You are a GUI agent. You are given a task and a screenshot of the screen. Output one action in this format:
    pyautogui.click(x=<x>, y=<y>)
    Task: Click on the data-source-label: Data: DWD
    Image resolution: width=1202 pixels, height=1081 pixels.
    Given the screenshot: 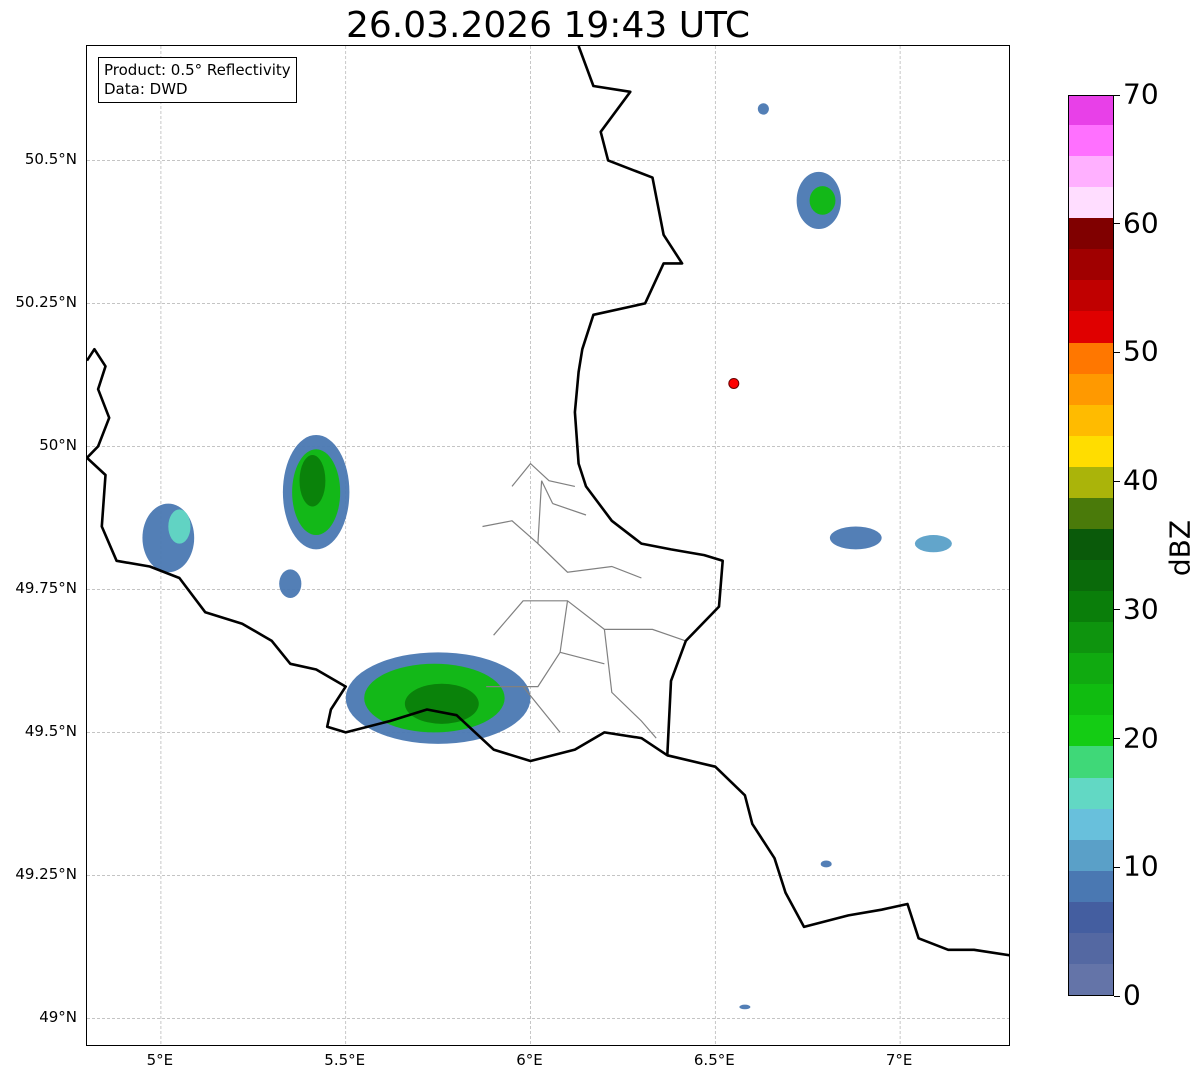 What is the action you would take?
    pyautogui.click(x=146, y=89)
    